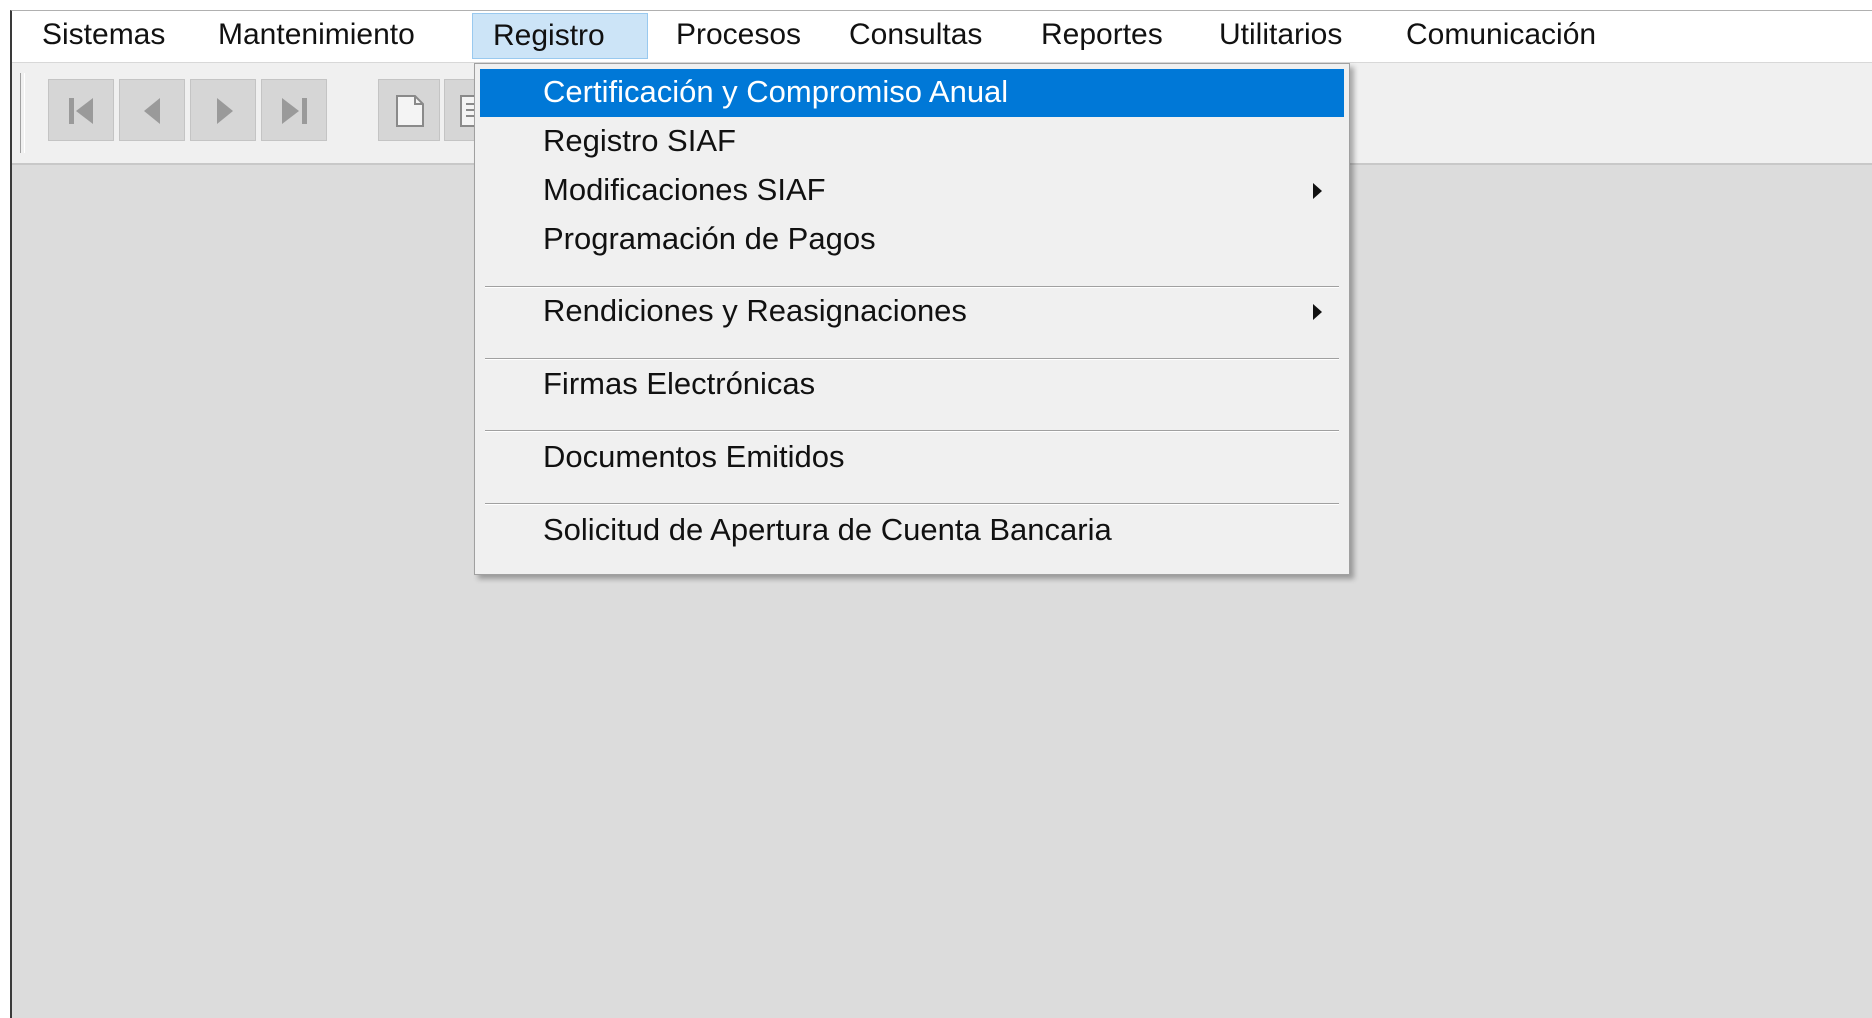  Describe the element at coordinates (912, 240) in the screenshot. I see `menu-item-programacion-pagos: Programación de Pagos` at that location.